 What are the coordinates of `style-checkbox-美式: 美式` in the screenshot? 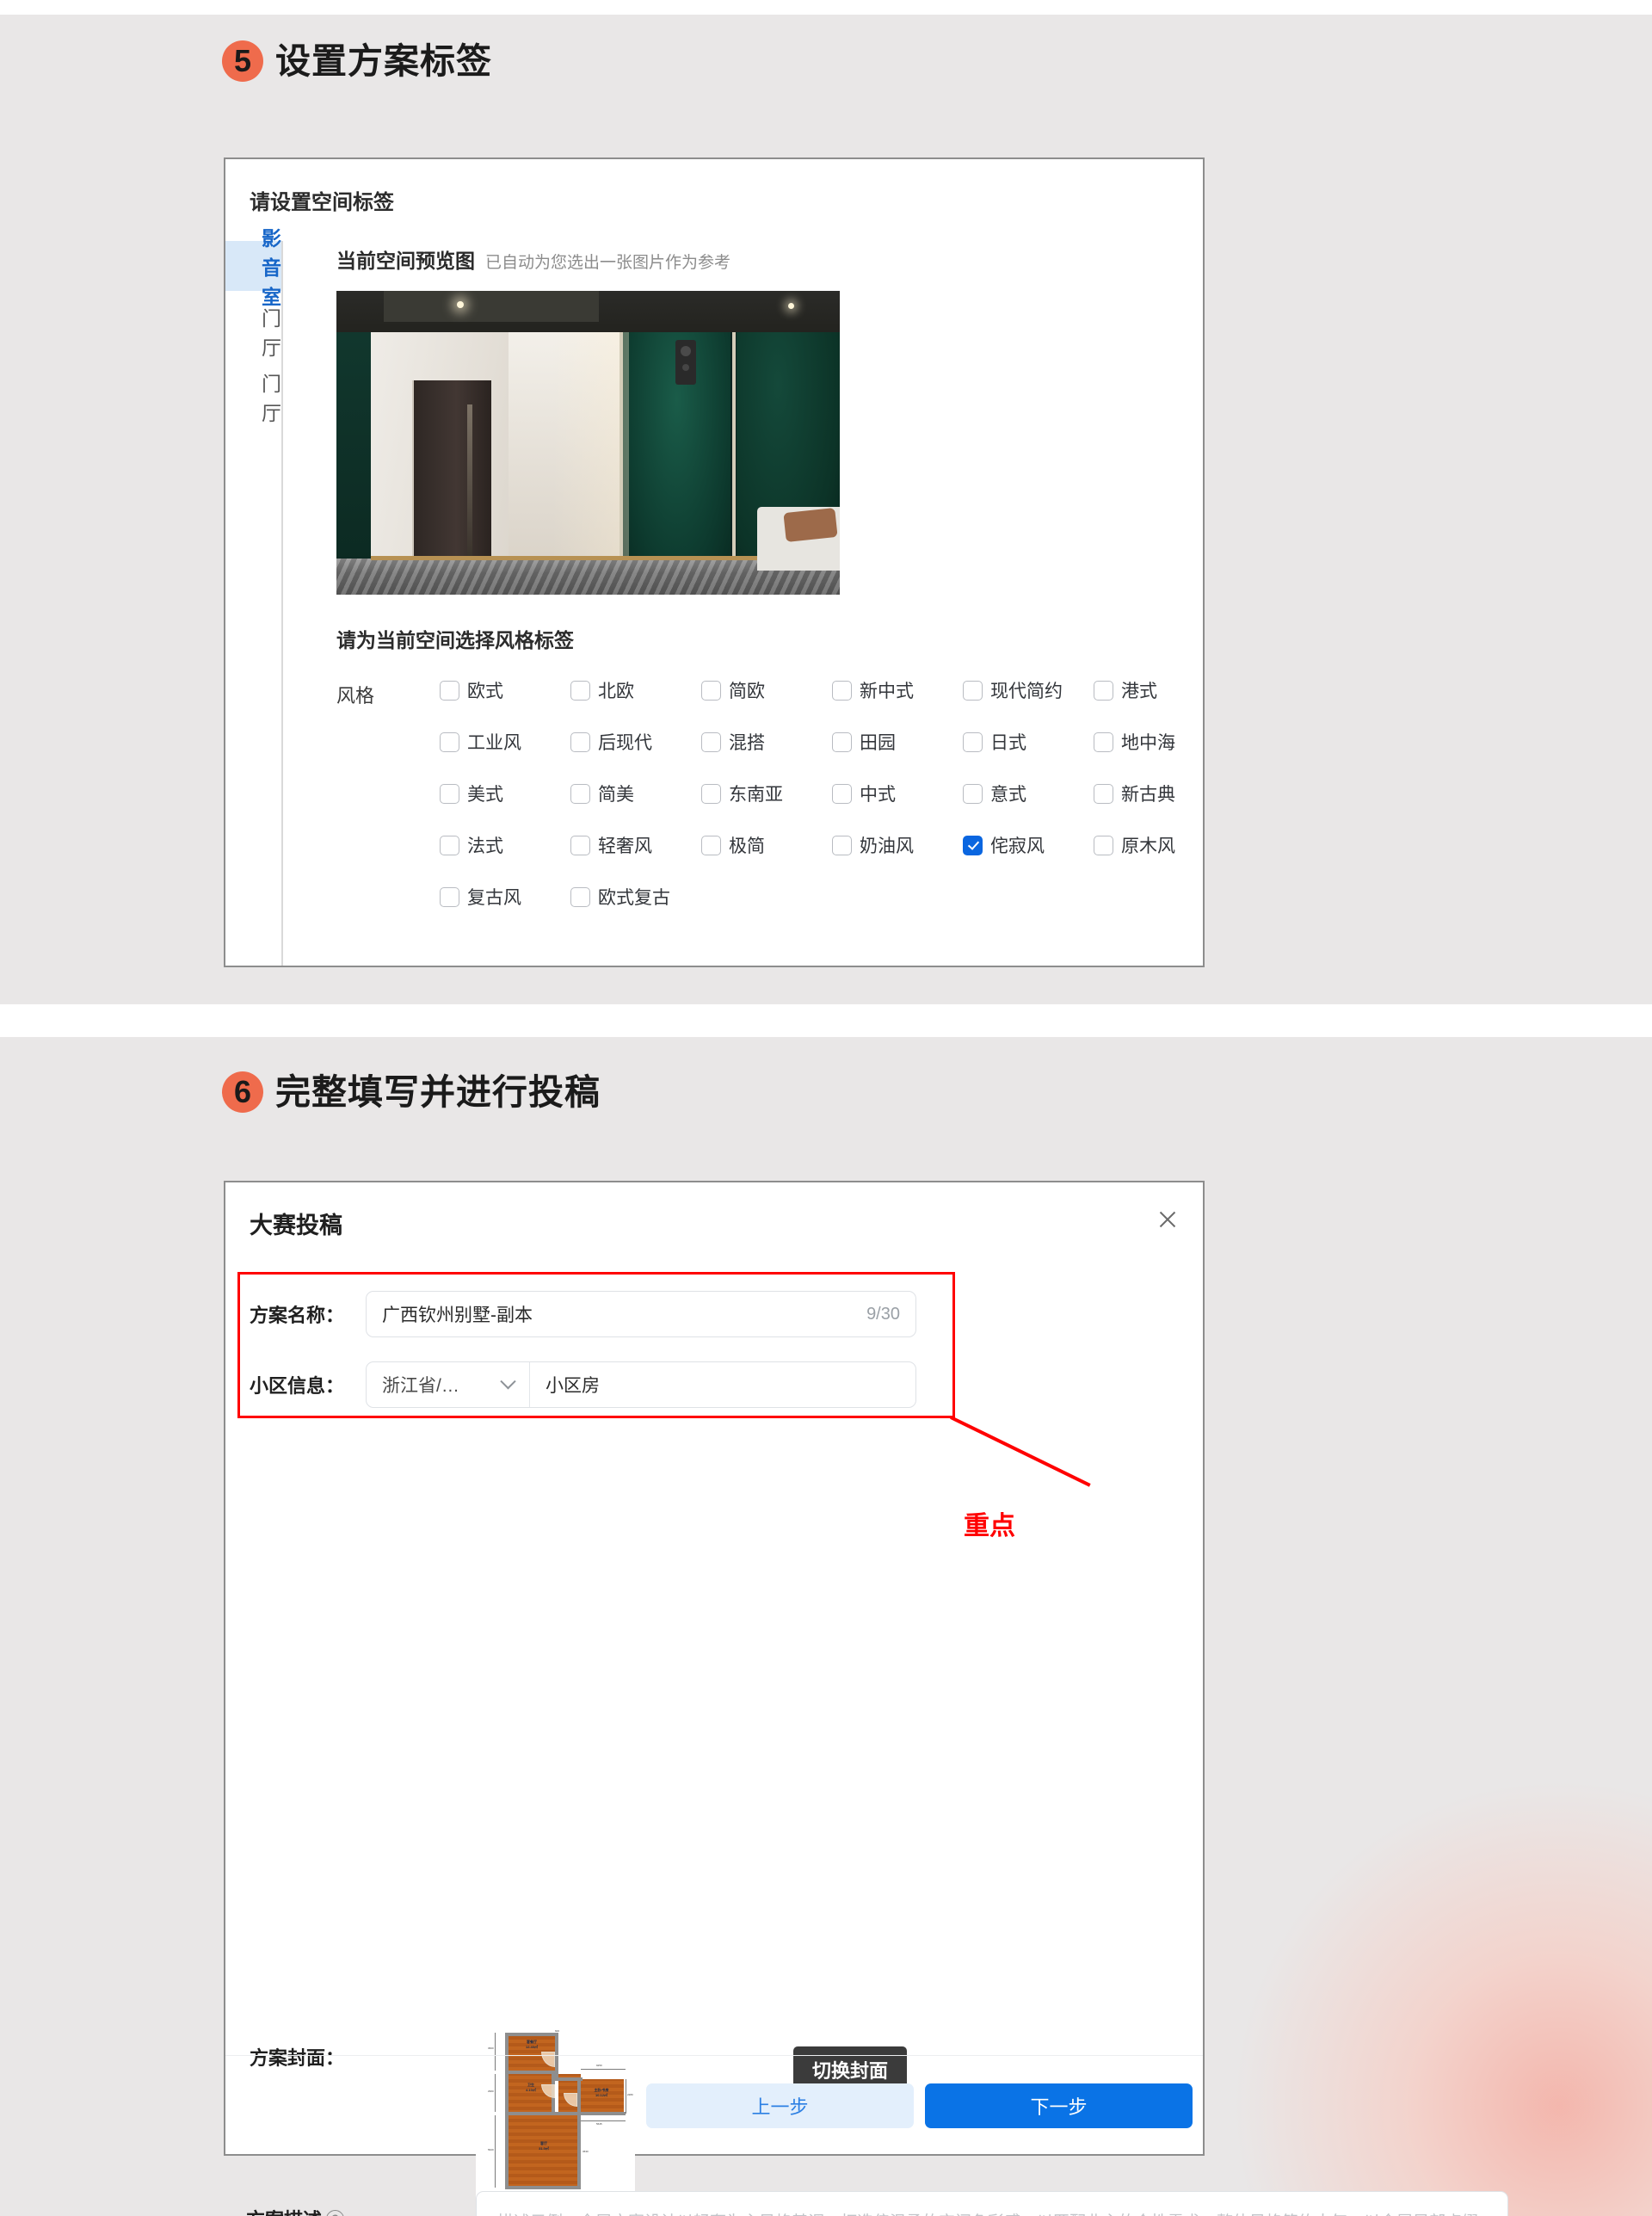 It's located at (505, 794).